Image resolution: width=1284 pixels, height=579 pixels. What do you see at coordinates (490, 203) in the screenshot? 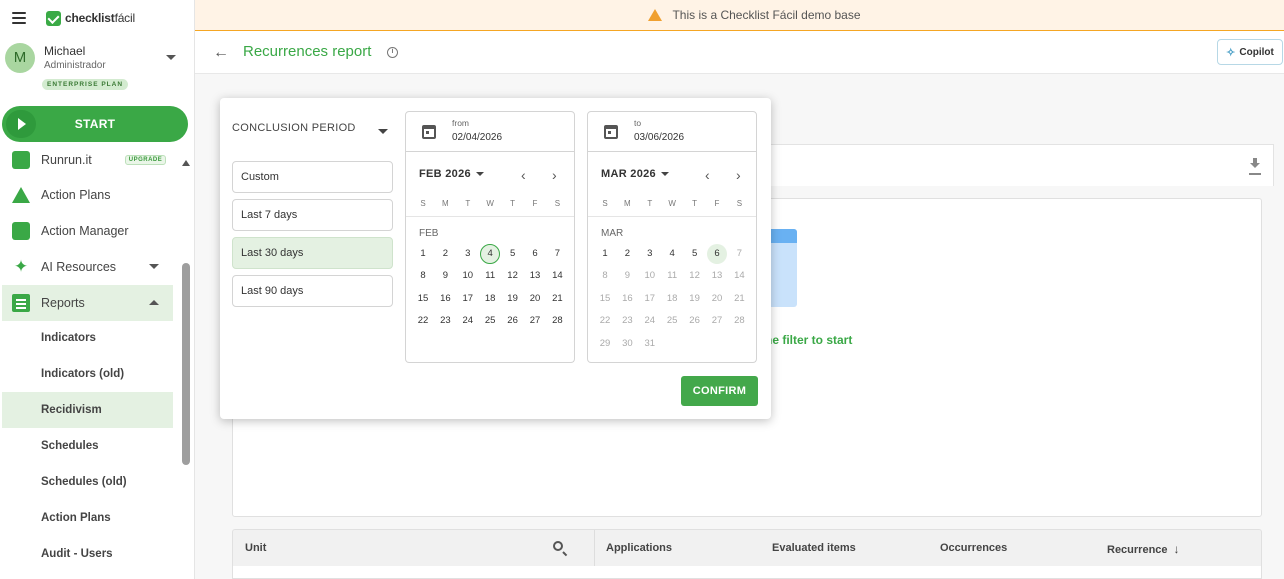
I see `weekday-label: W` at bounding box center [490, 203].